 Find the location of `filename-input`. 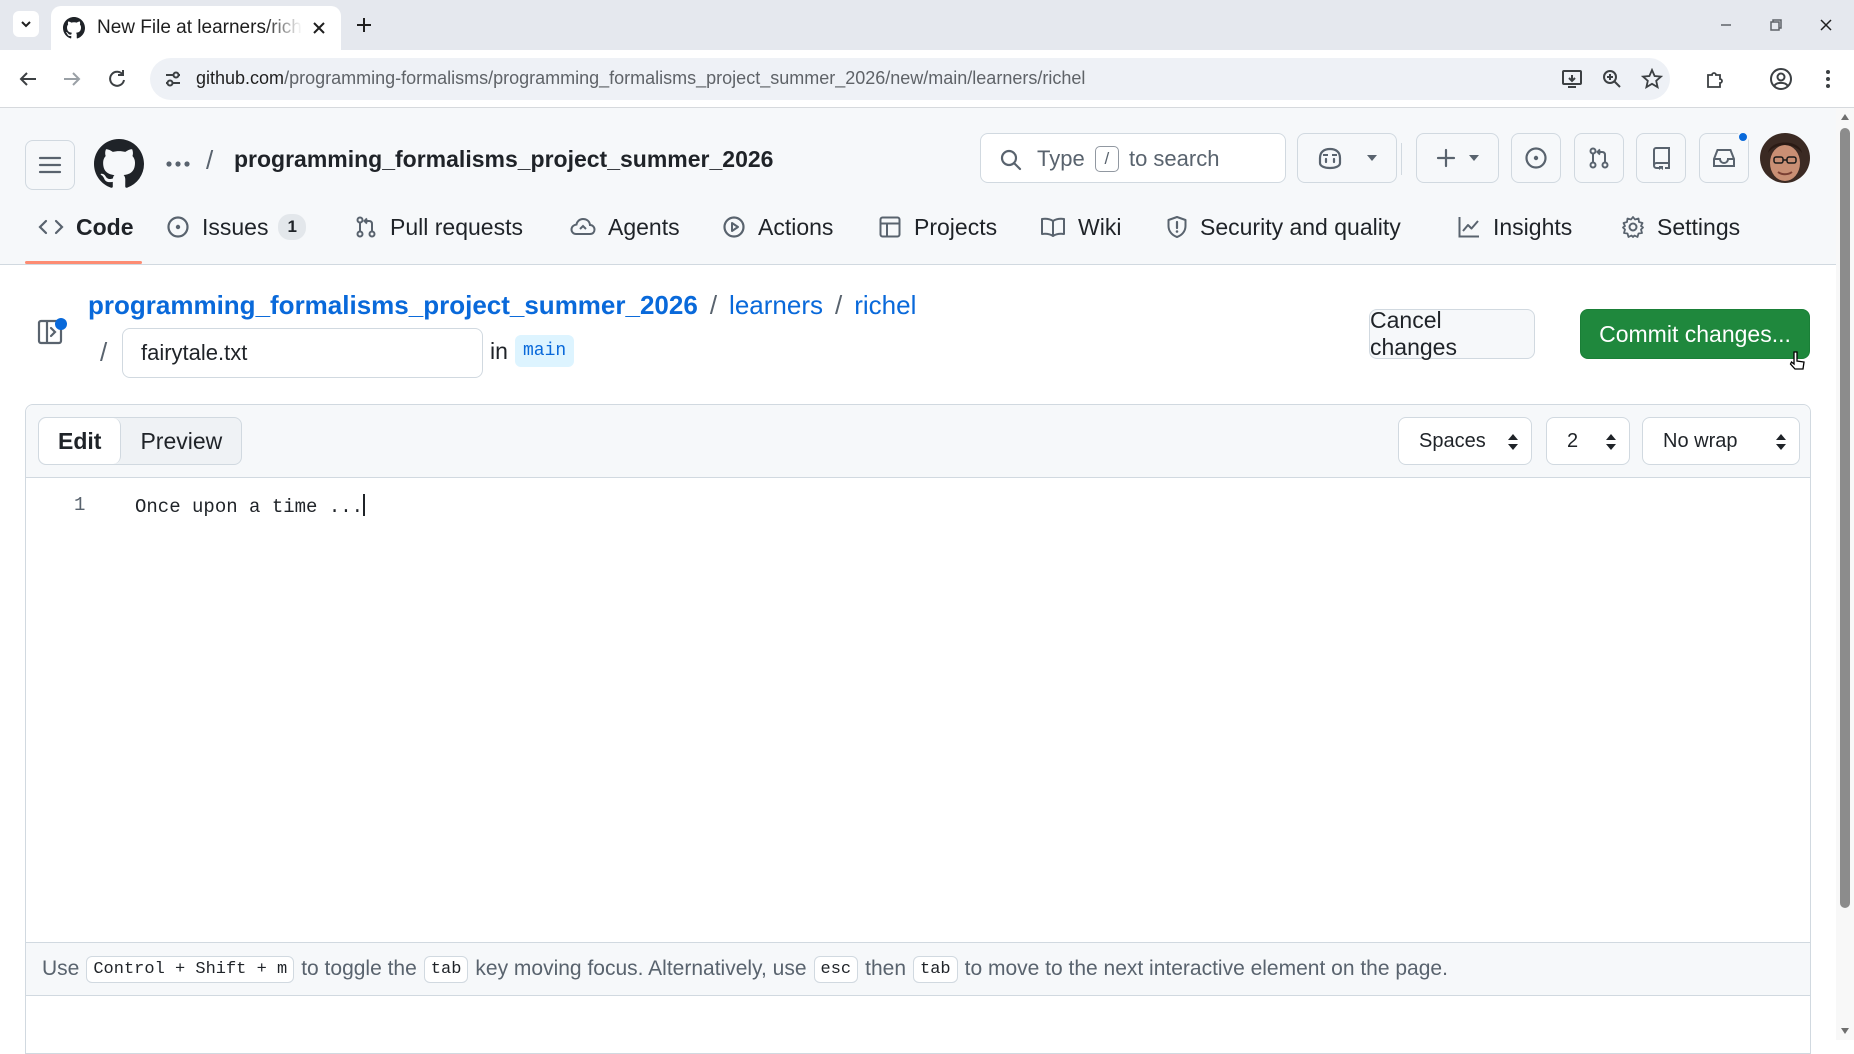

filename-input is located at coordinates (302, 353).